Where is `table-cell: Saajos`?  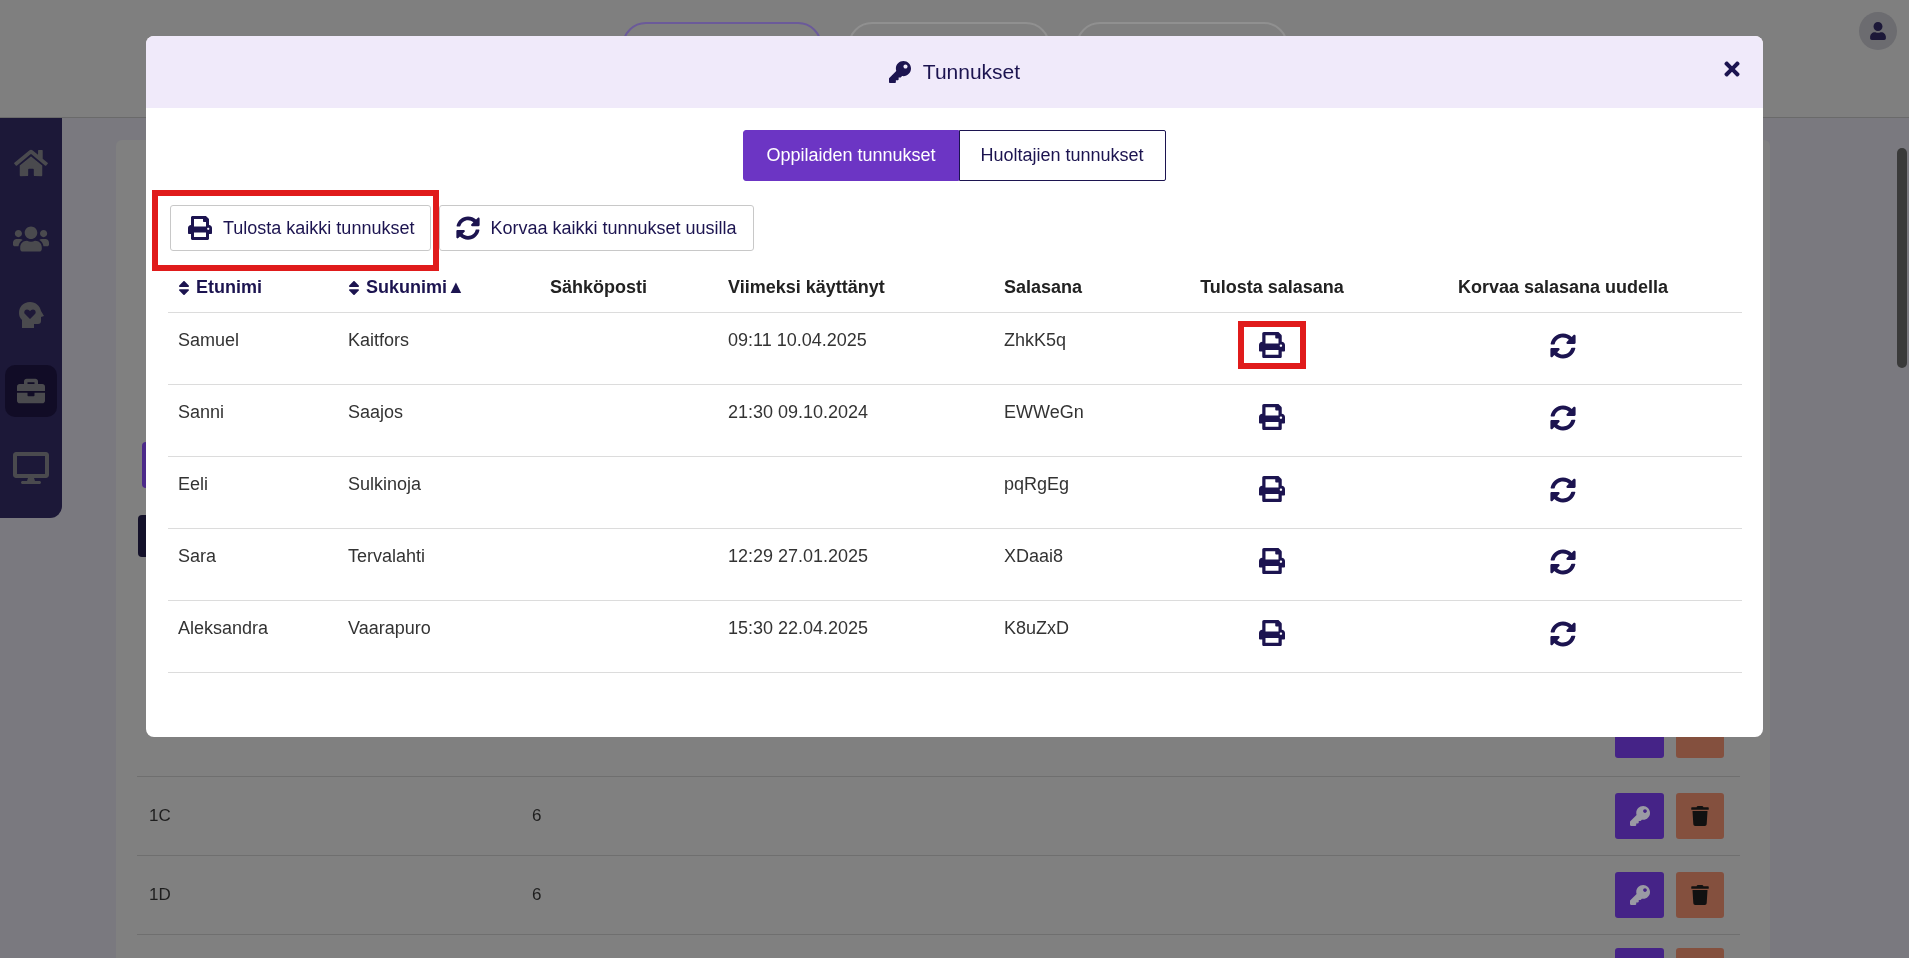 table-cell: Saajos is located at coordinates (376, 412).